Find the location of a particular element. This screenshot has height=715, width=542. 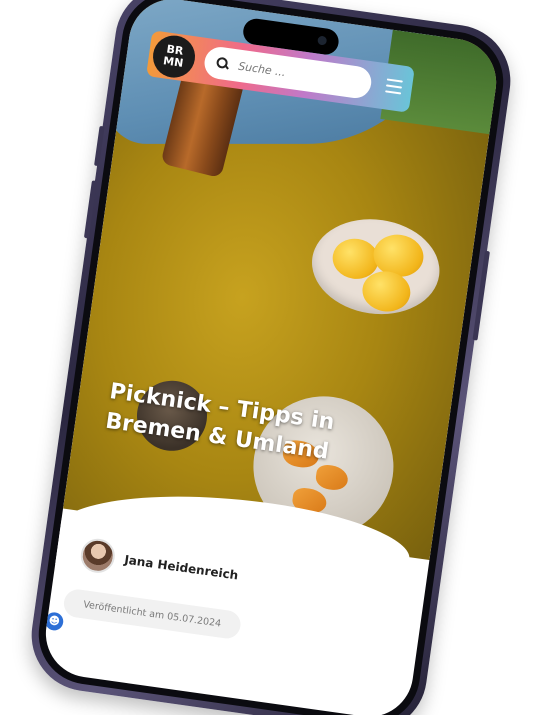

search-input is located at coordinates (303, 74).